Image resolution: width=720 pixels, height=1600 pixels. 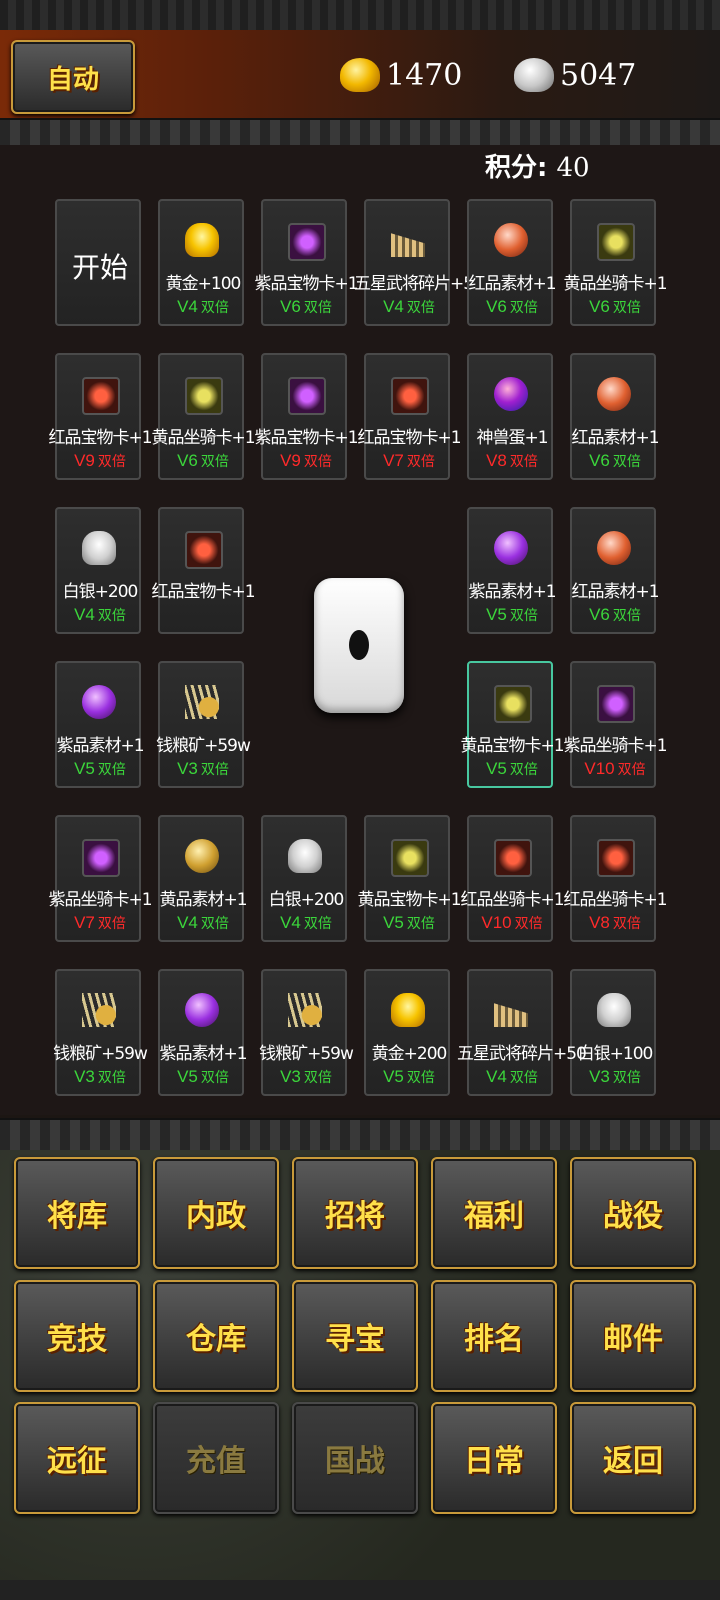 I want to click on vip-level: V9, so click(x=290, y=460).